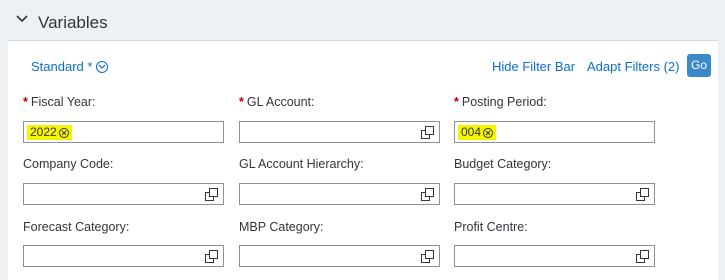 The image size is (725, 280). I want to click on budget-category-label: Budget Category:, so click(503, 164).